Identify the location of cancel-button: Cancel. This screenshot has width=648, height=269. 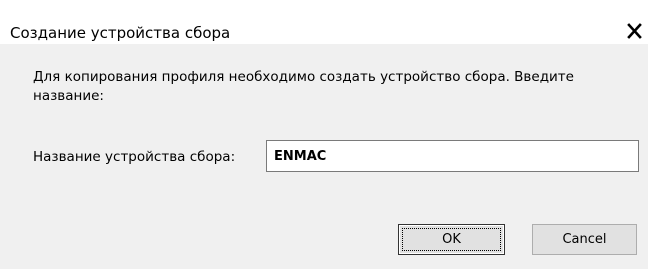
(584, 239).